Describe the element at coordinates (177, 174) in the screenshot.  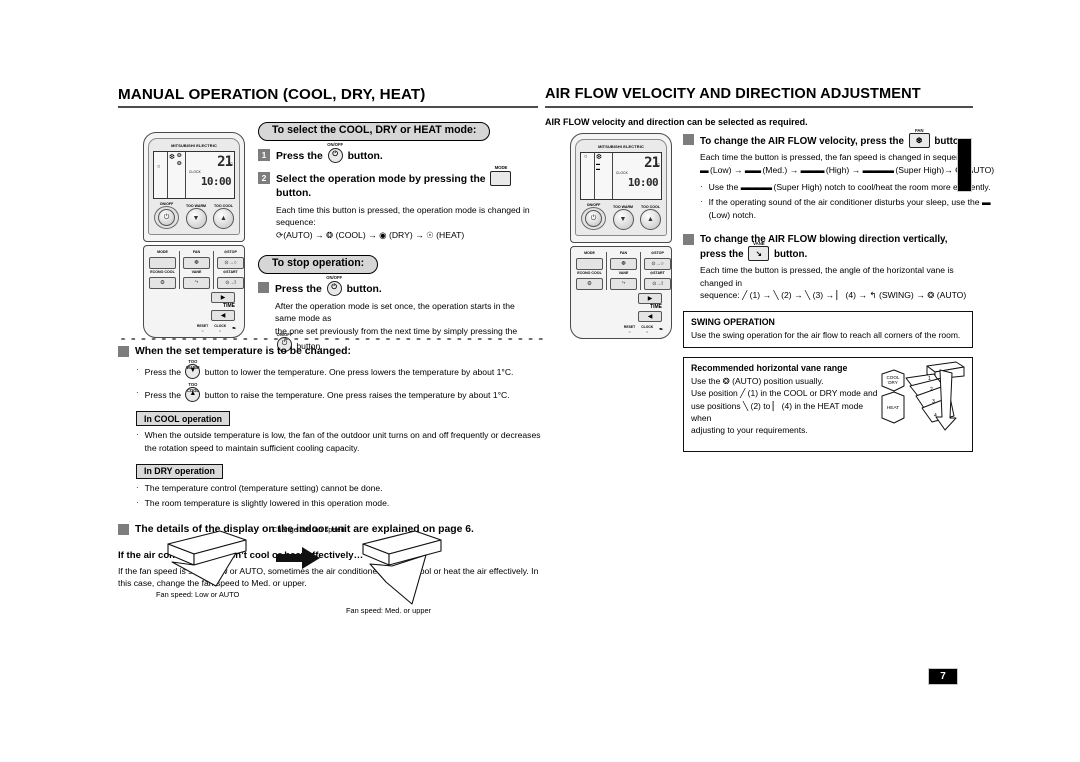
I see `lcd-column-mid: ❆ ❂ ❂` at that location.